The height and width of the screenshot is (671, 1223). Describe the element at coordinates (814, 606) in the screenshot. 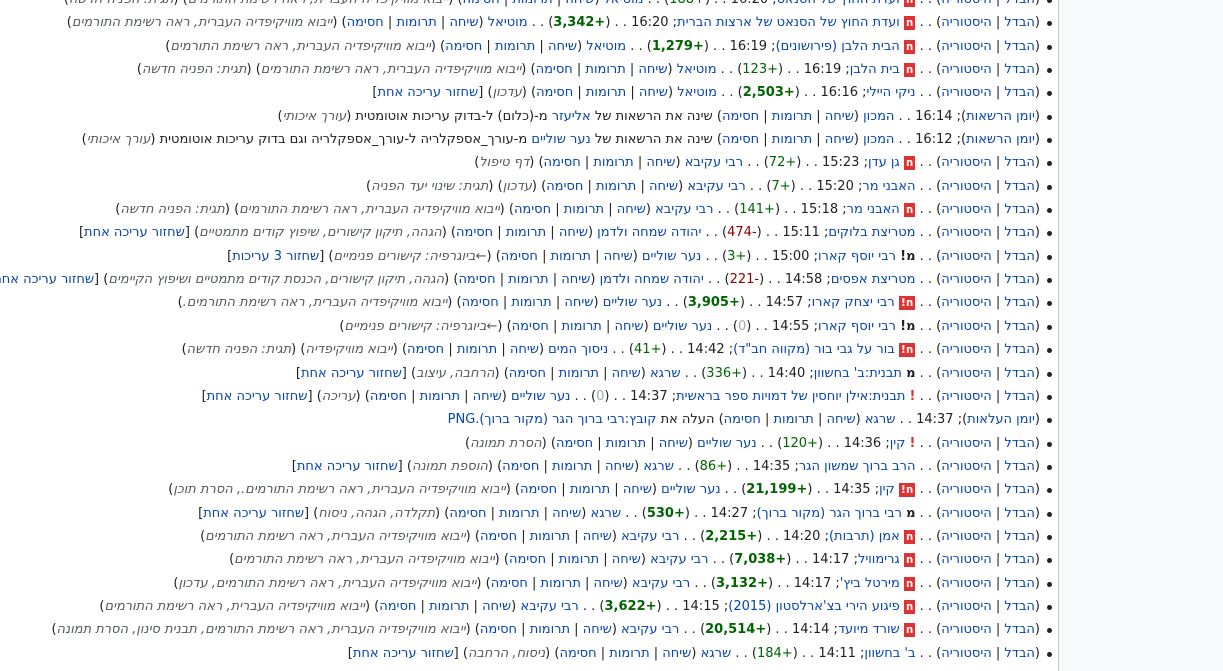

I see `page-title-link: פיגוע הירי בצ'ארלסטון (2015)` at that location.